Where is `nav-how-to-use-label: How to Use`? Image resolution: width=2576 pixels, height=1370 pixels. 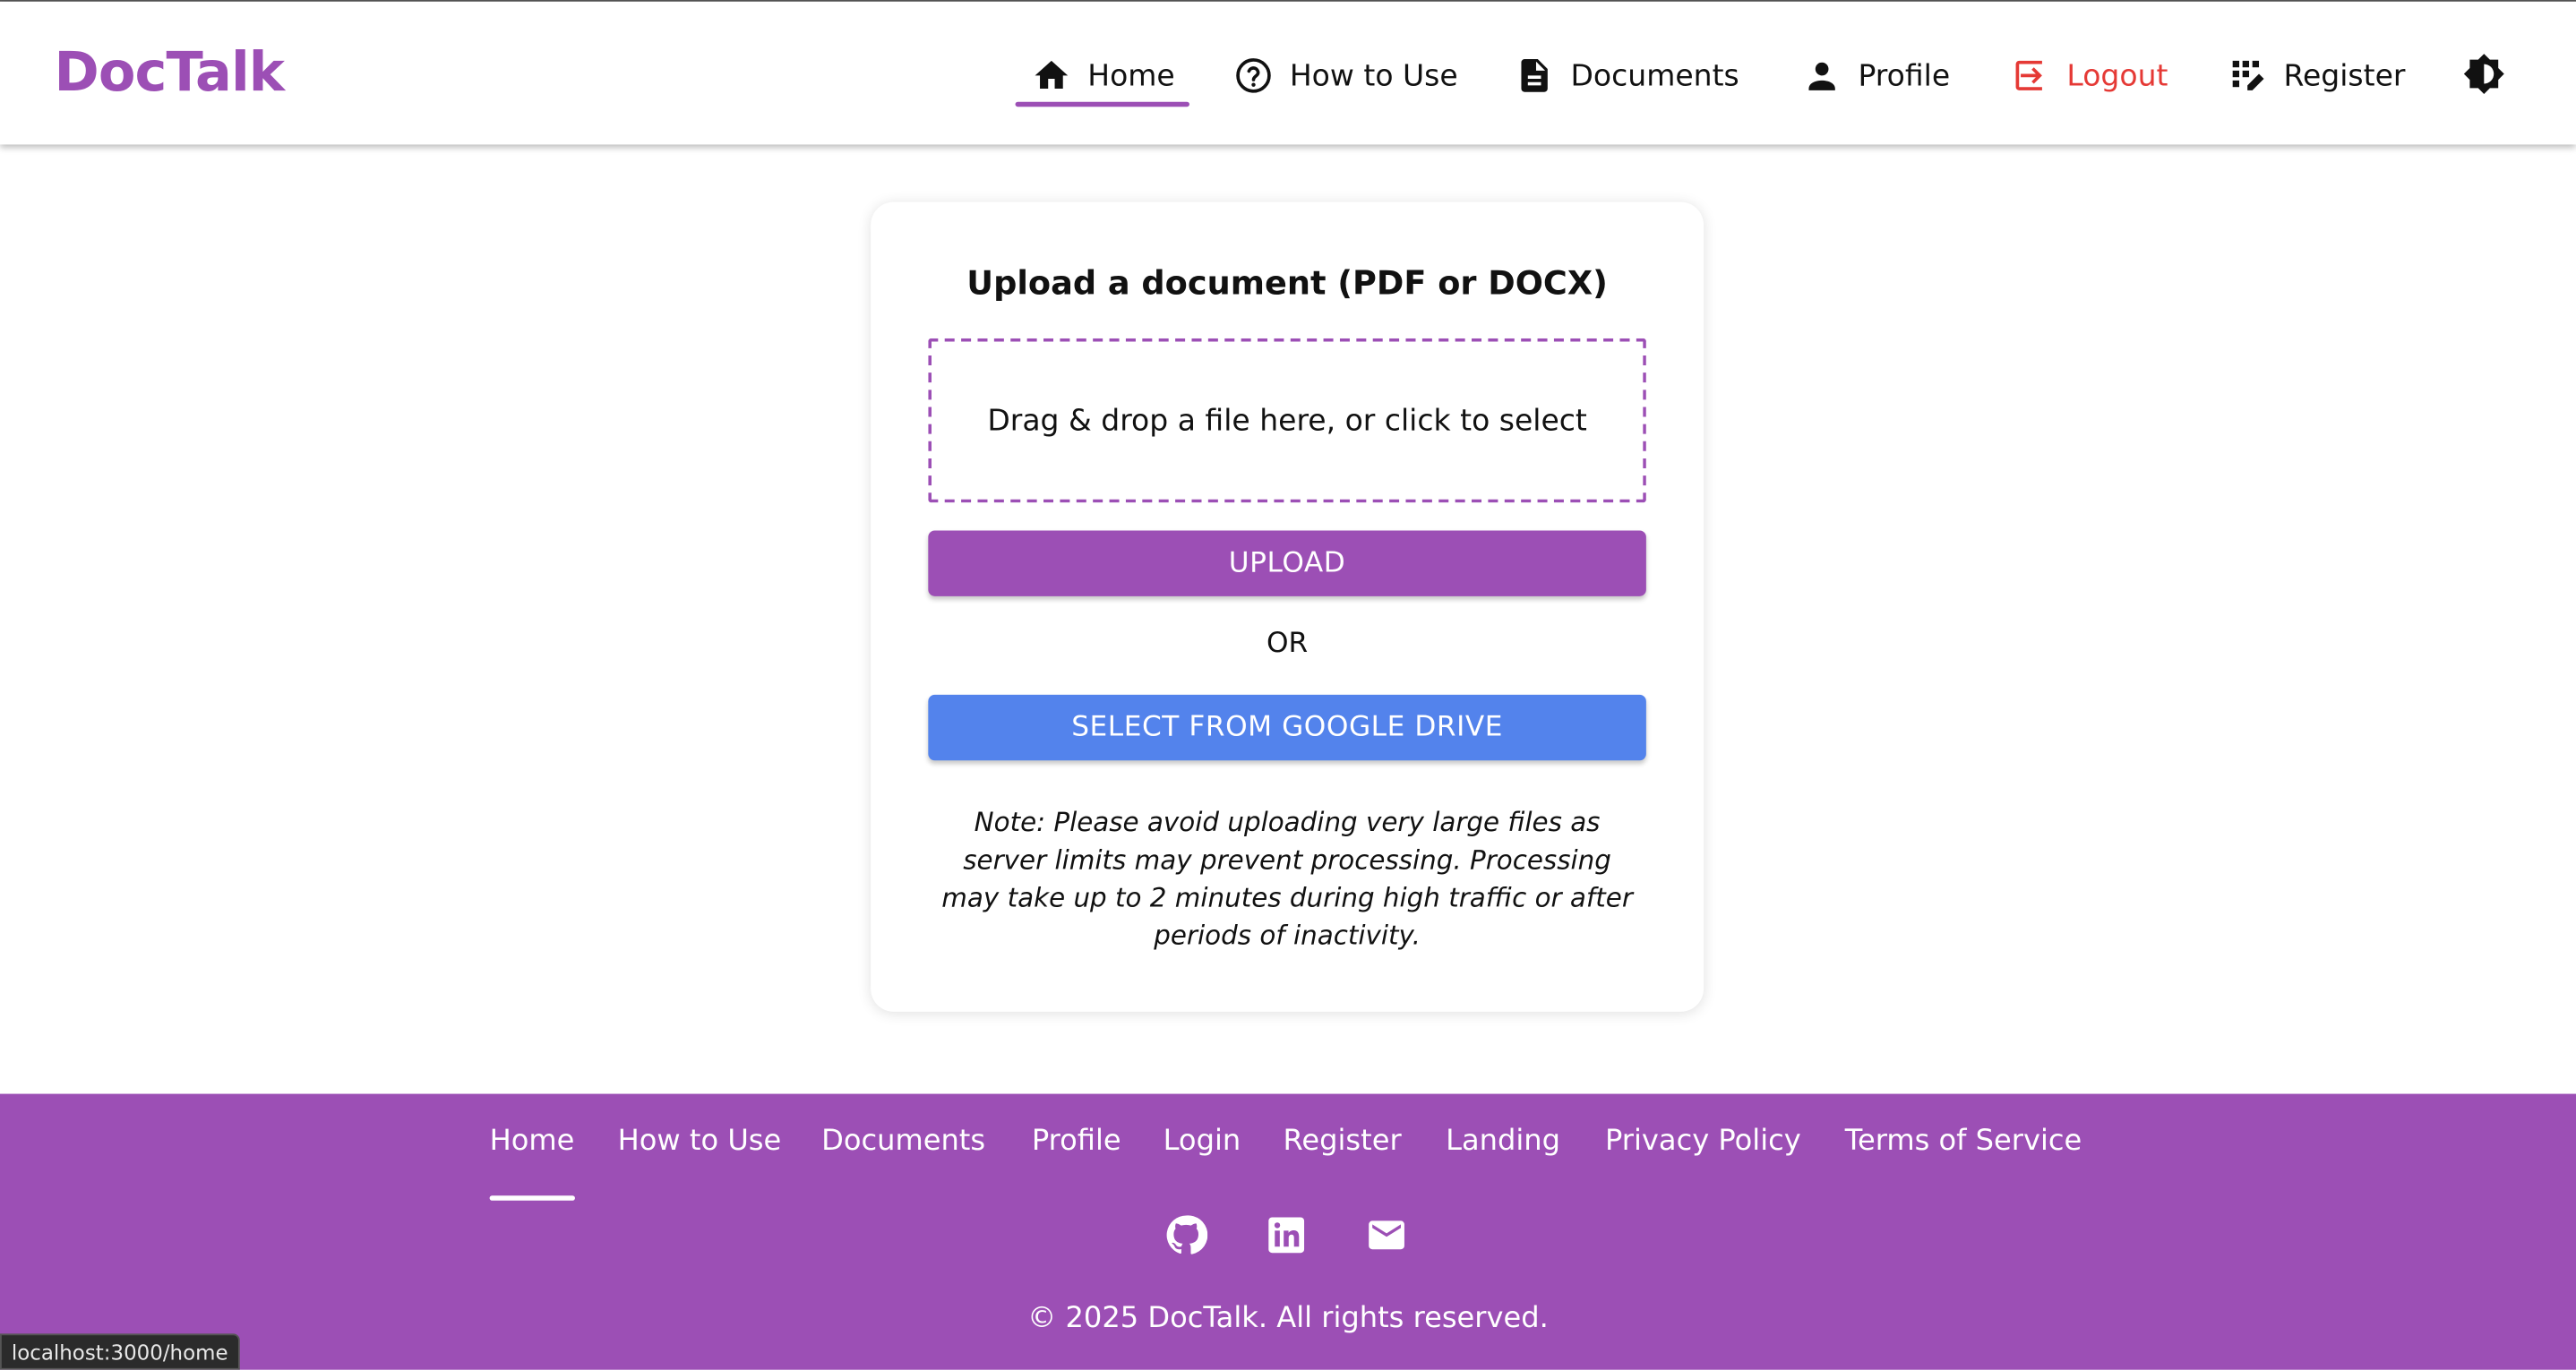
nav-how-to-use-label: How to Use is located at coordinates (1373, 76).